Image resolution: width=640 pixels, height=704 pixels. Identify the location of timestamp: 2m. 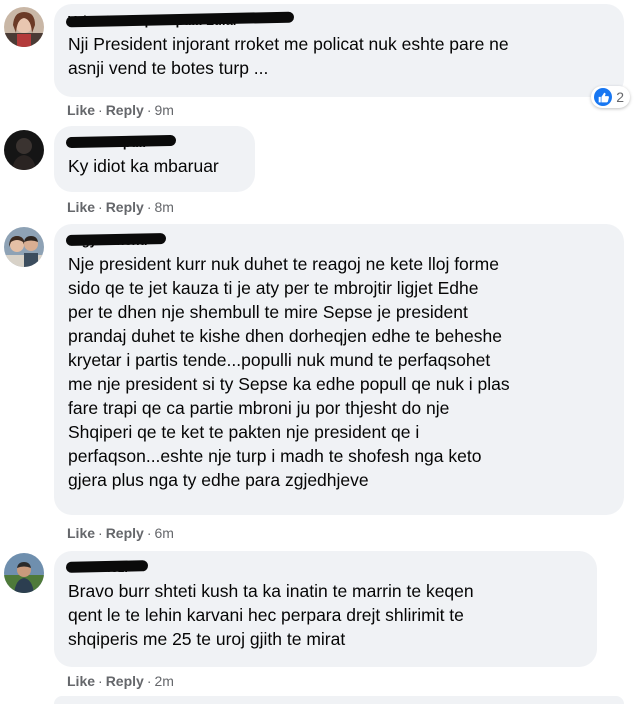
(163, 681).